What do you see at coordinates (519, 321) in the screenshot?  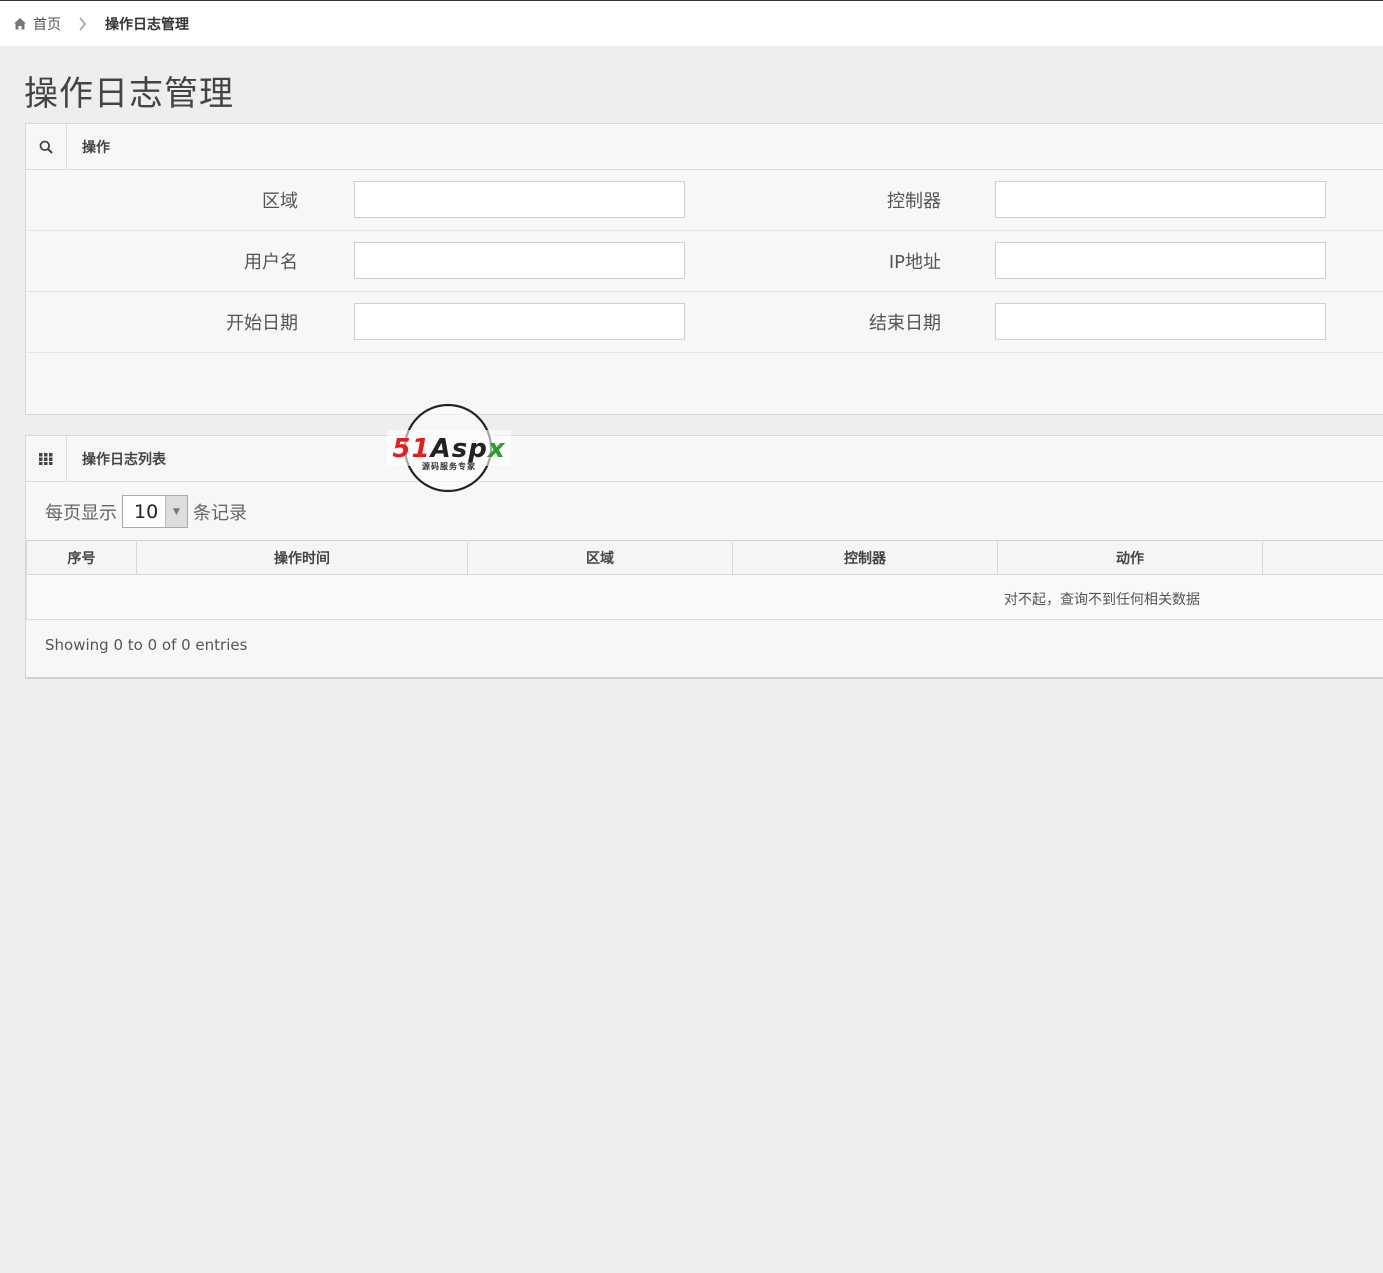 I see `start-date-input` at bounding box center [519, 321].